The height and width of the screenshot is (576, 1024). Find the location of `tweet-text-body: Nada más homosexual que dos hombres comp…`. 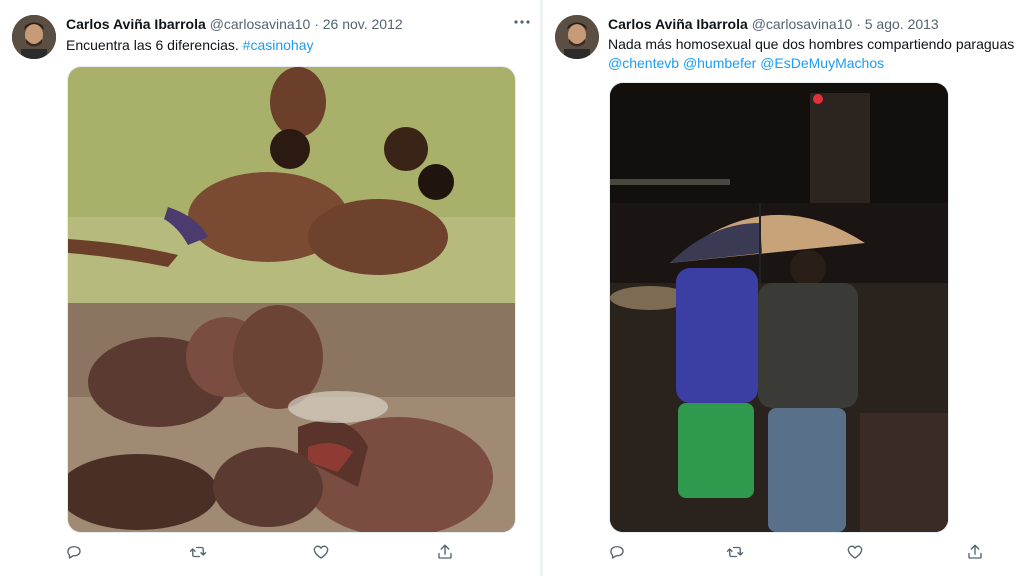

tweet-text-body: Nada más homosexual que dos hombres comp… is located at coordinates (811, 44).